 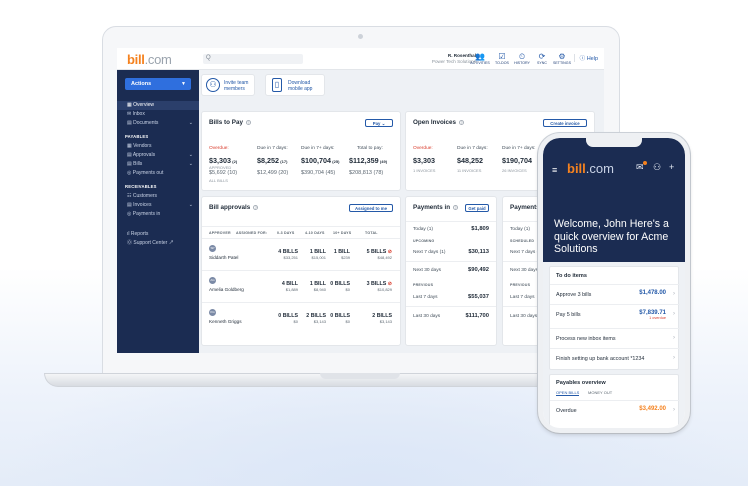 I want to click on add-icon: +, so click(x=671, y=167).